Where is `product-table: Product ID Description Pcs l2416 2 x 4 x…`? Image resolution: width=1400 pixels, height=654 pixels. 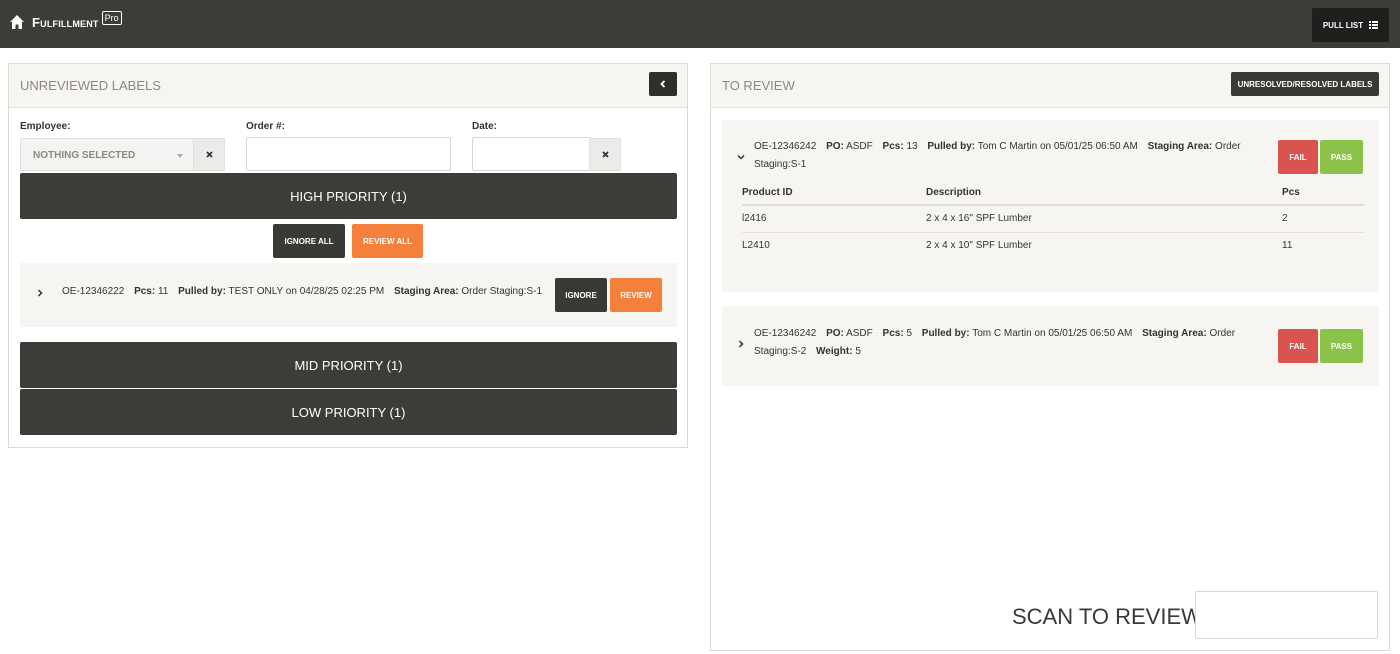 product-table: Product ID Description Pcs l2416 2 x 4 x… is located at coordinates (1053, 221).